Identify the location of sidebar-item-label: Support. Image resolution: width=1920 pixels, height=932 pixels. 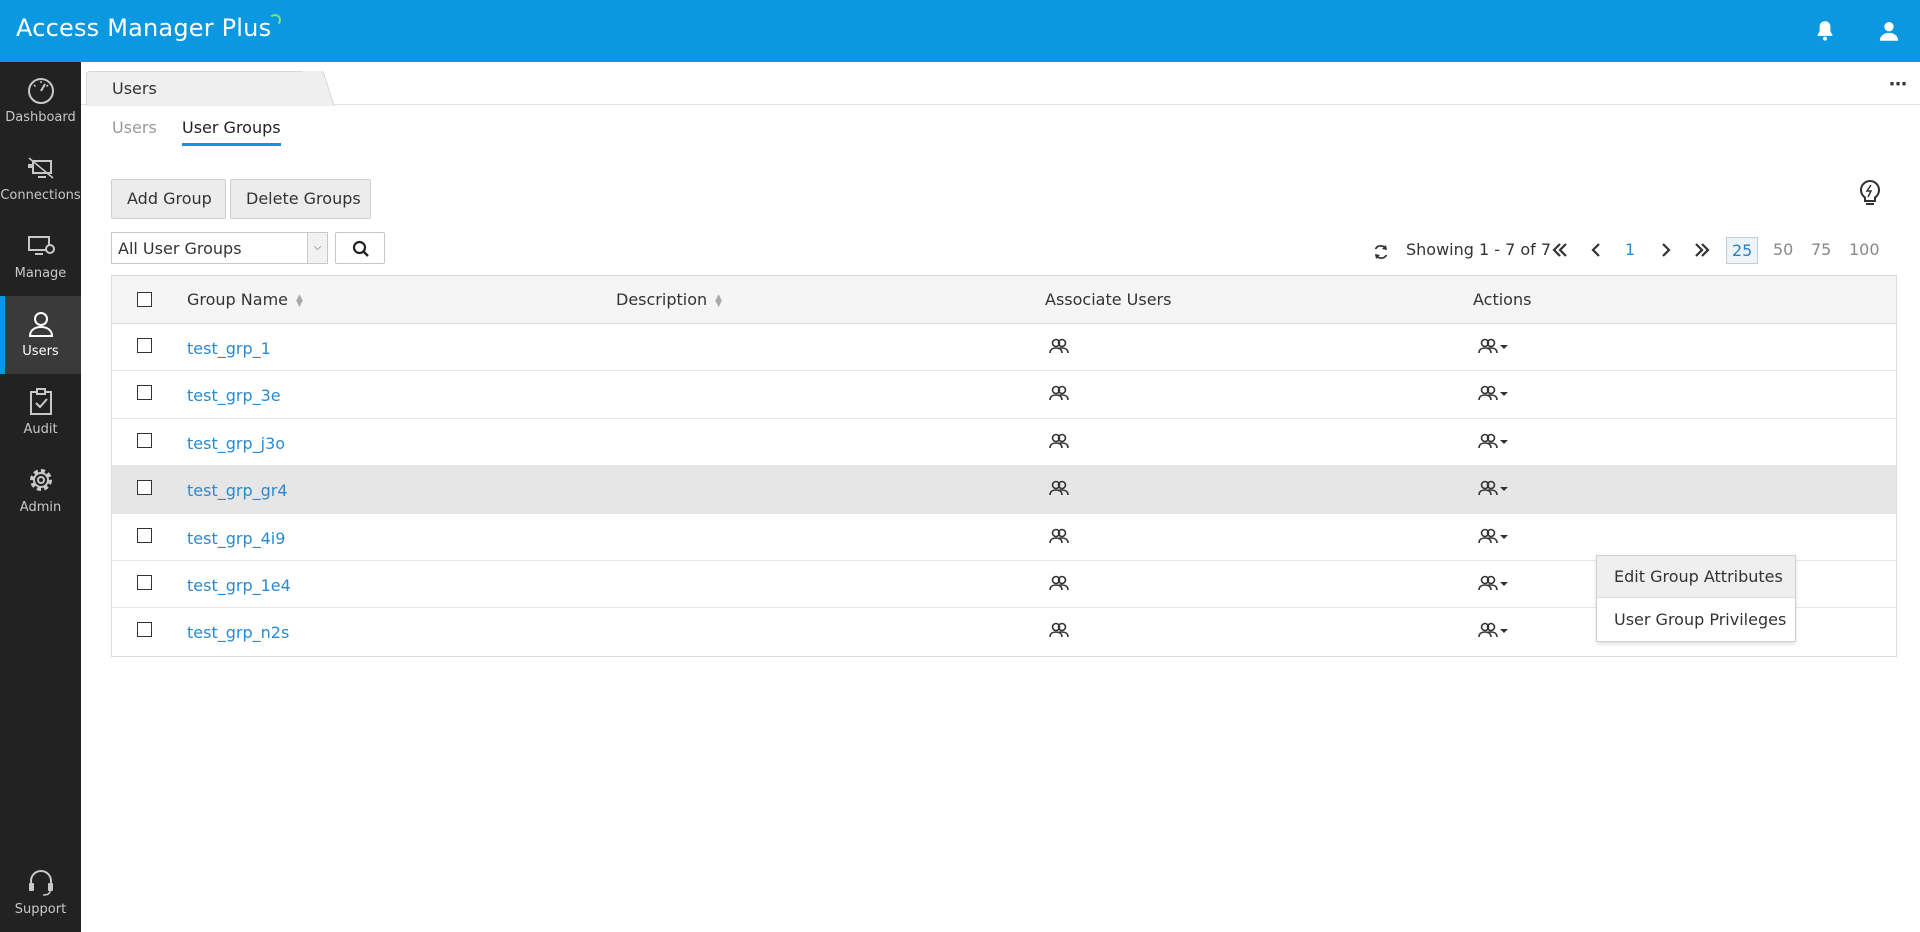
(40, 909).